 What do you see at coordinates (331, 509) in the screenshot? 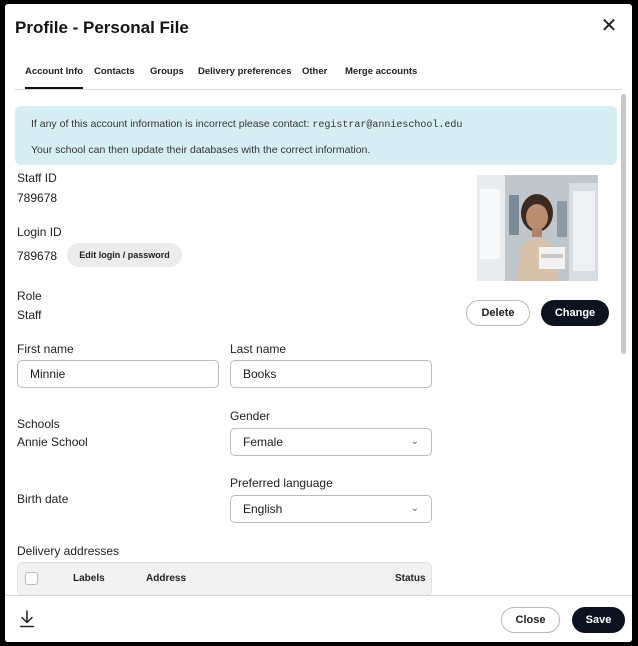
I see `preferred-language-select: English ⌄` at bounding box center [331, 509].